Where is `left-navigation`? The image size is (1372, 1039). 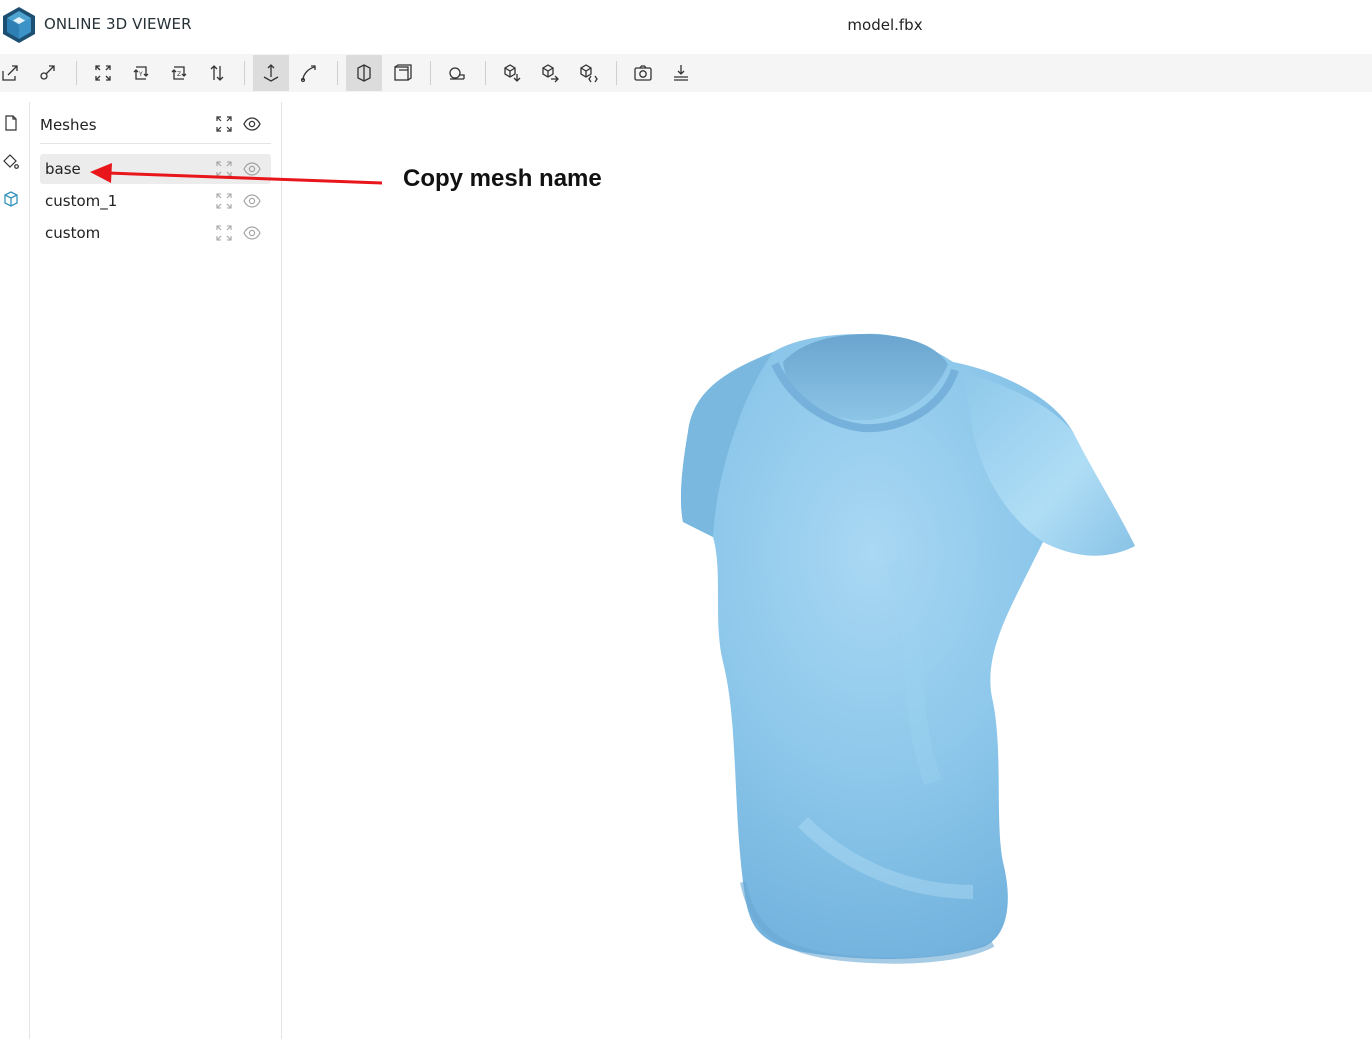
left-navigation is located at coordinates (15, 570).